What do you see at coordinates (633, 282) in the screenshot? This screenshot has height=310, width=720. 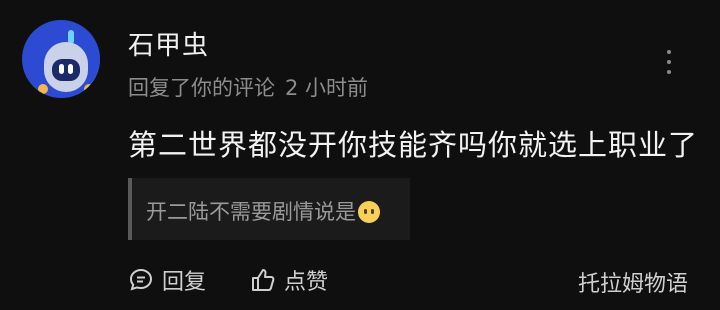 I see `game-name: 托拉姆物语` at bounding box center [633, 282].